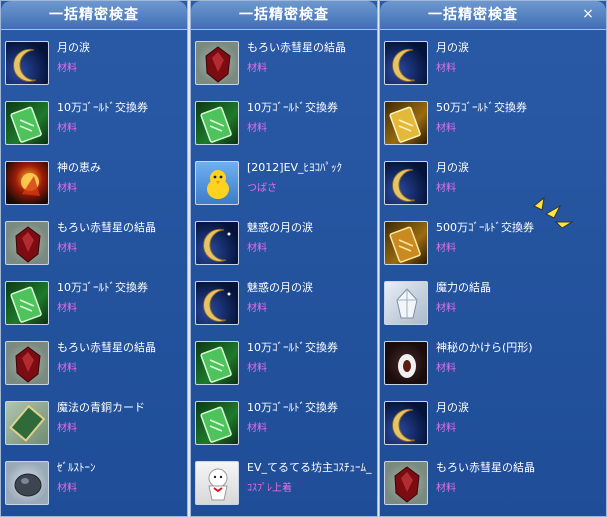 The height and width of the screenshot is (517, 607). What do you see at coordinates (553, 212) in the screenshot?
I see `sparkle-icon` at bounding box center [553, 212].